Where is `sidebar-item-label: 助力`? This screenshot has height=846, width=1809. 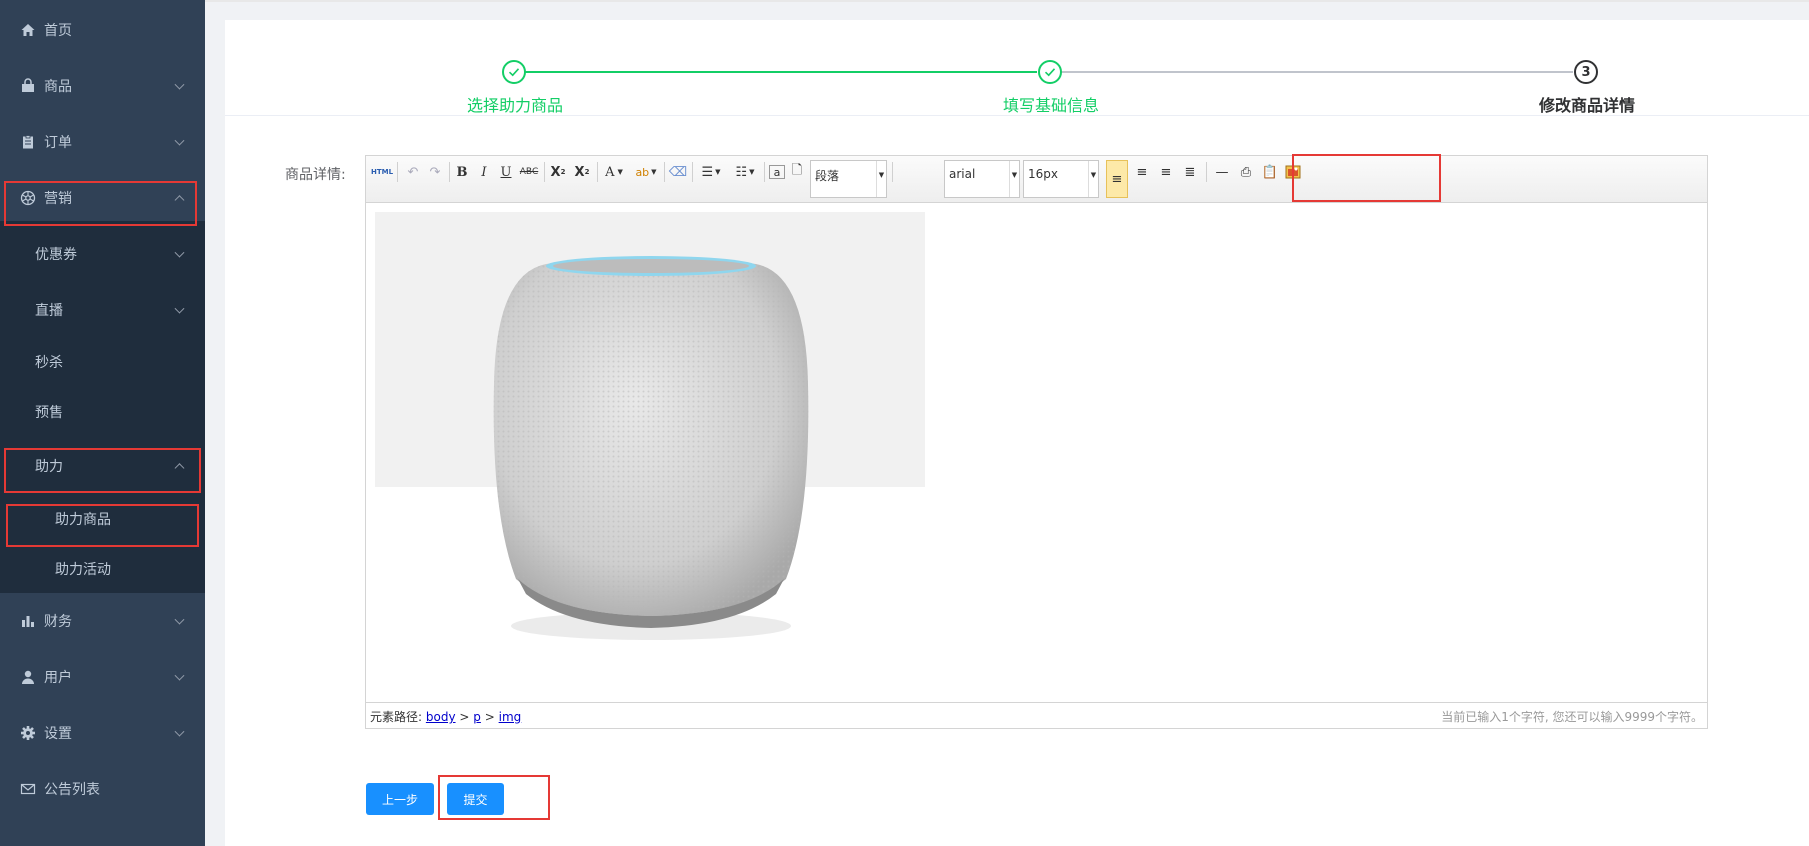 sidebar-item-label: 助力 is located at coordinates (49, 467).